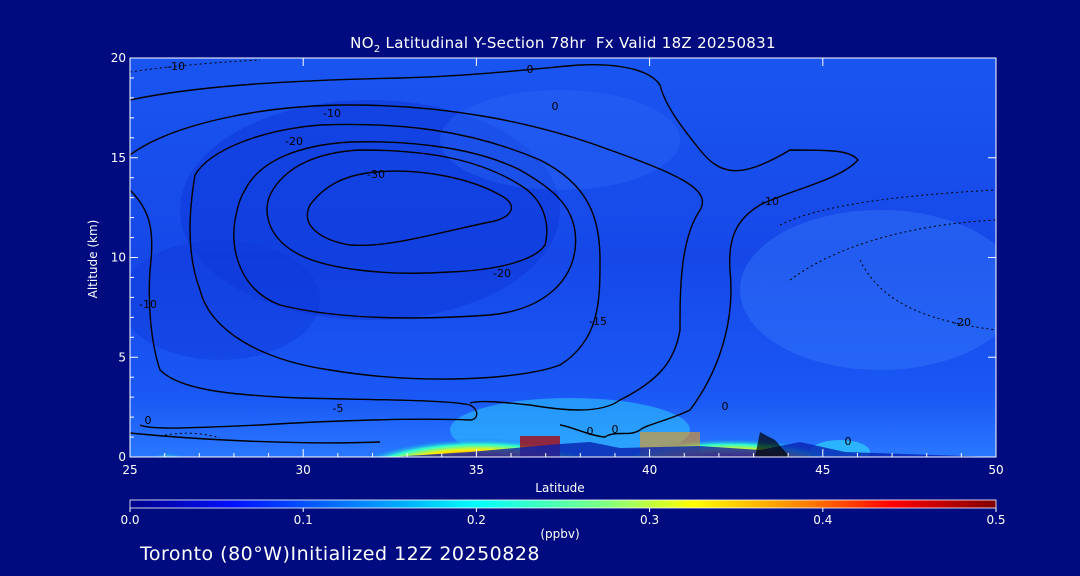 The width and height of the screenshot is (1080, 576). Describe the element at coordinates (649, 470) in the screenshot. I see `x-tick-label: 40` at that location.